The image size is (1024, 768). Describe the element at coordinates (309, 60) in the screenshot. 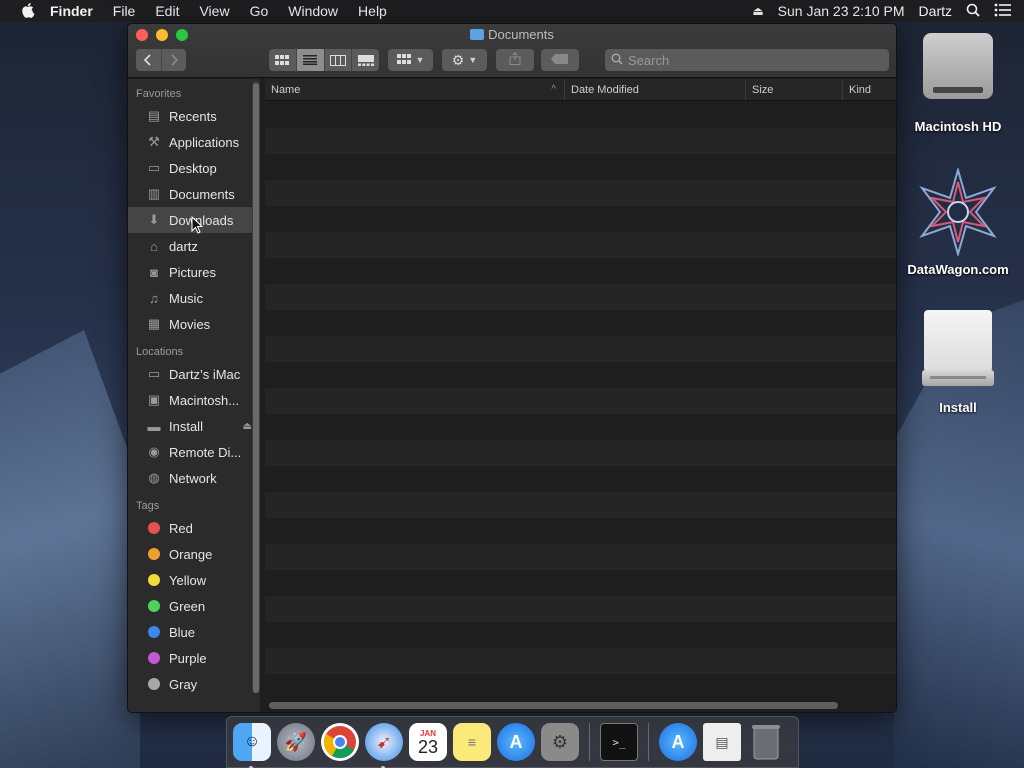

I see `list-view-button` at that location.